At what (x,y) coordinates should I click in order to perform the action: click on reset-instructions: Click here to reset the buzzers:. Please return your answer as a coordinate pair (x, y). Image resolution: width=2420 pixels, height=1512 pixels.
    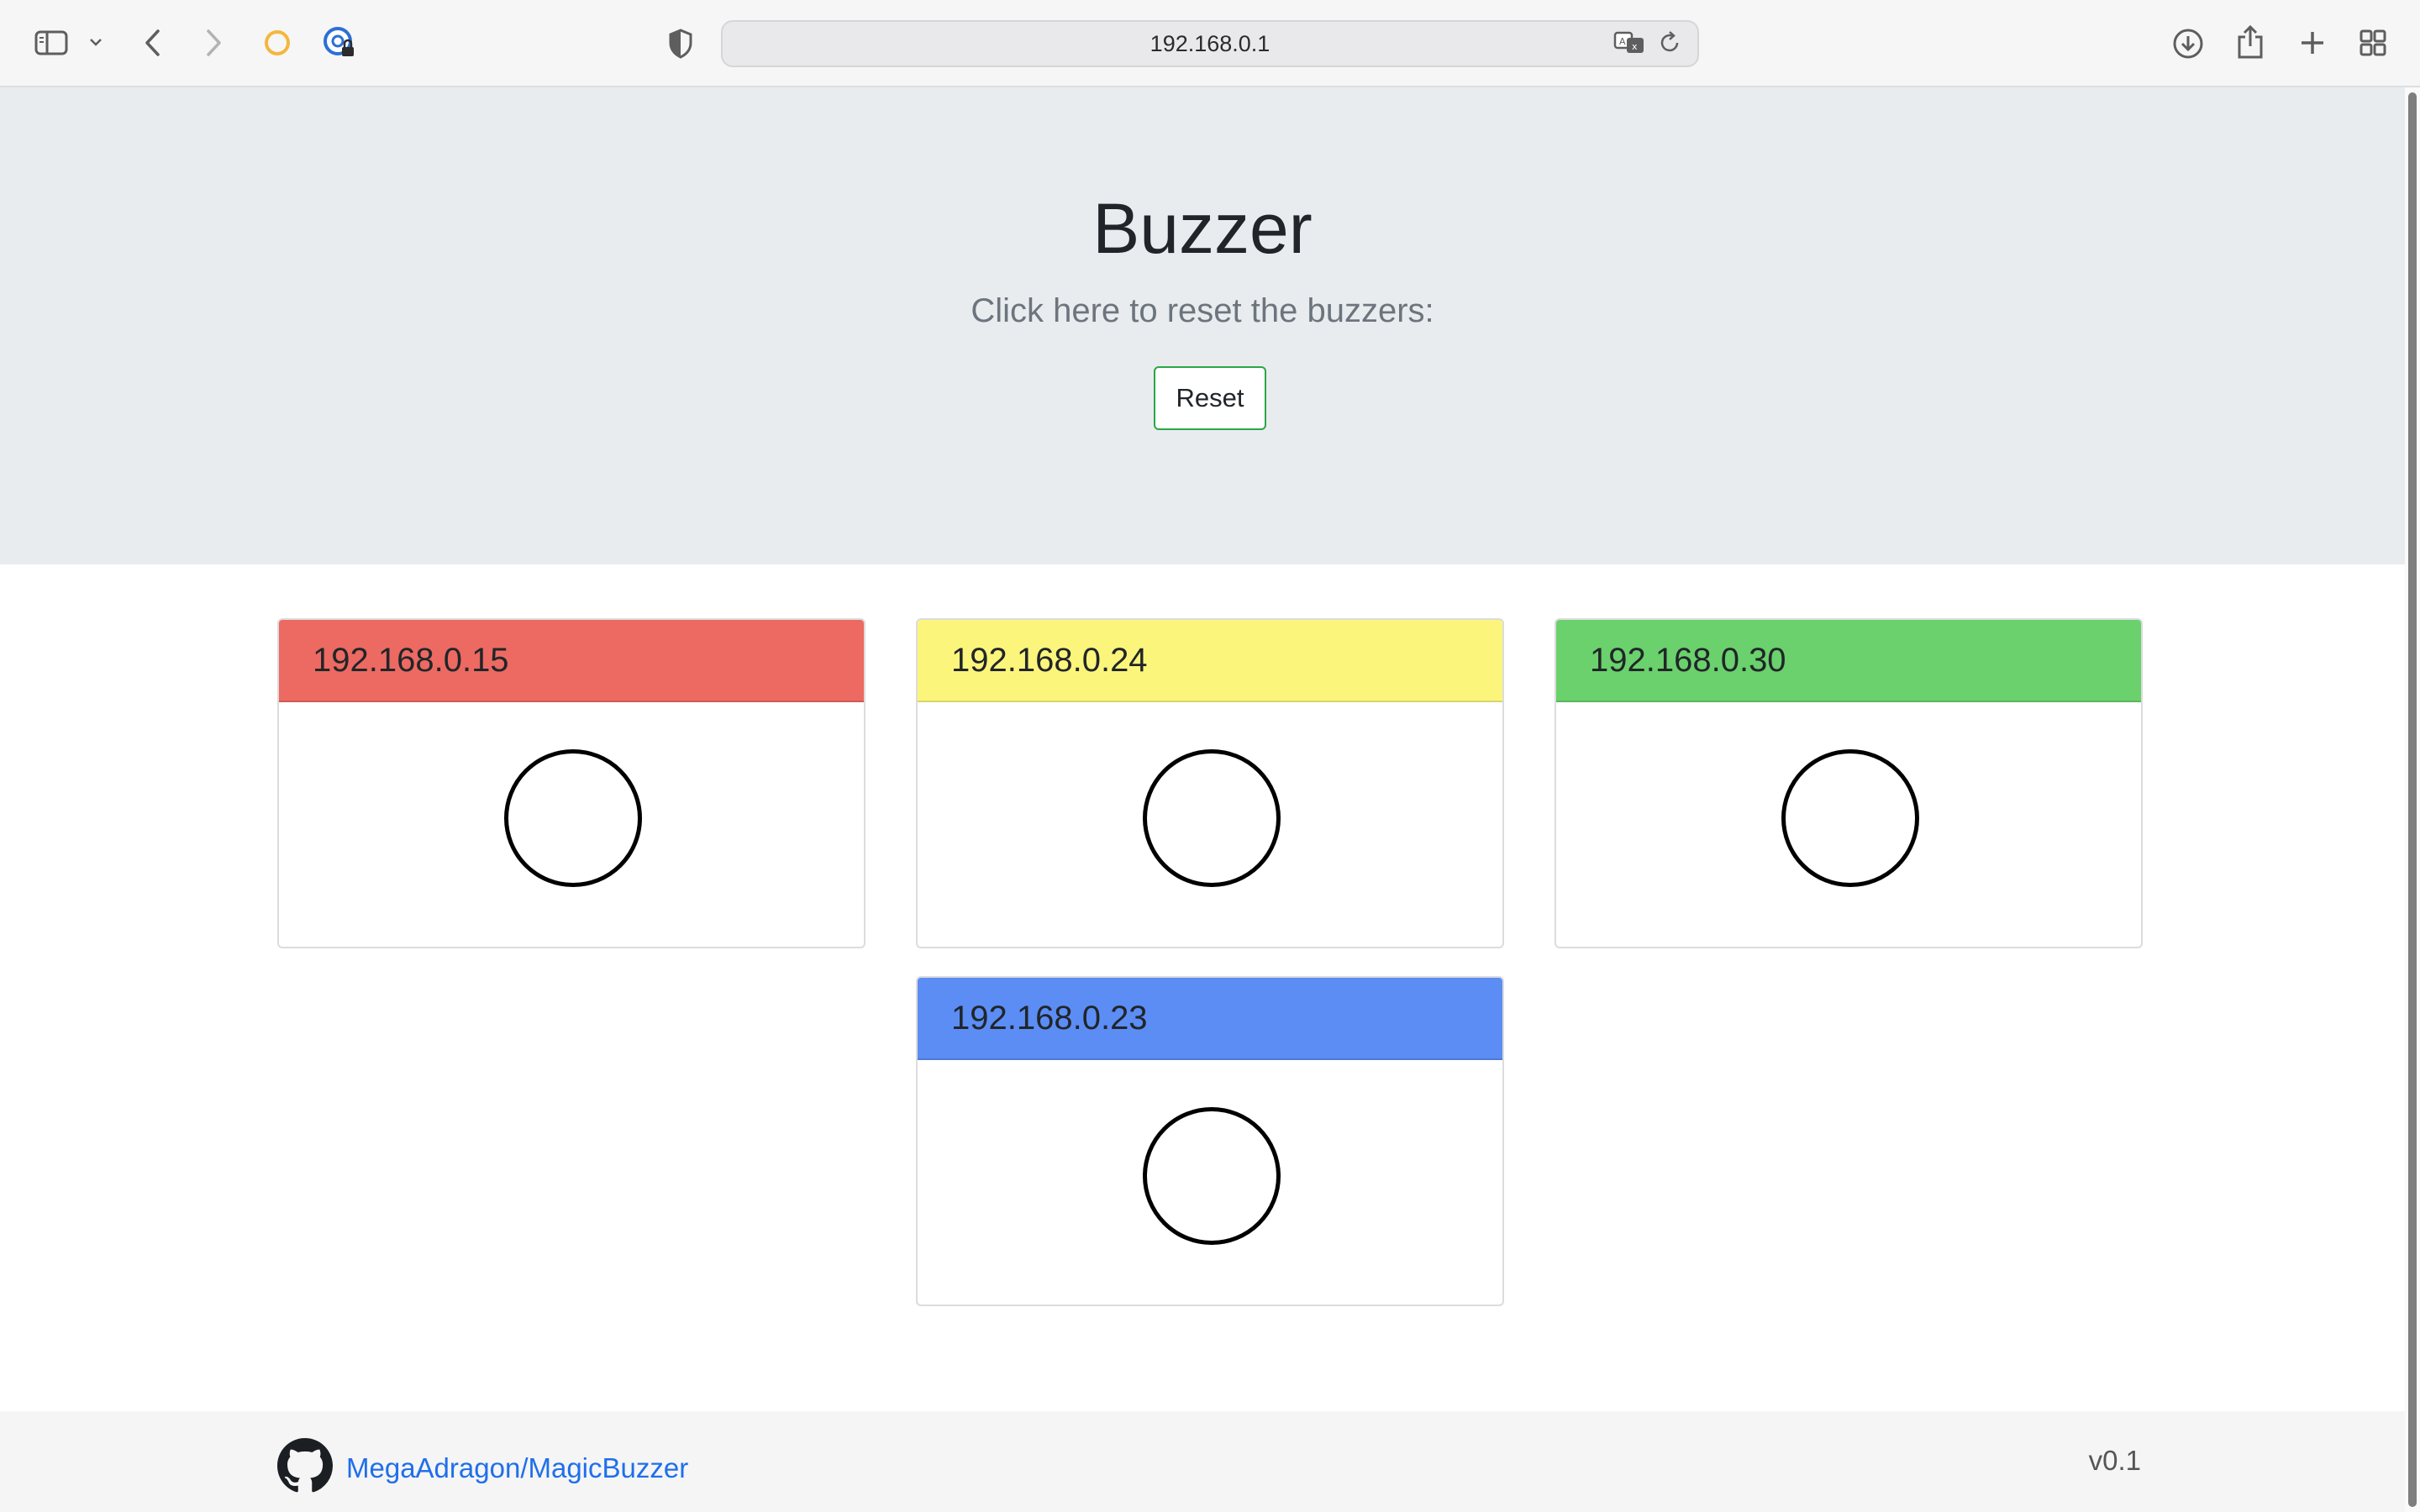
    Looking at the image, I should click on (1202, 310).